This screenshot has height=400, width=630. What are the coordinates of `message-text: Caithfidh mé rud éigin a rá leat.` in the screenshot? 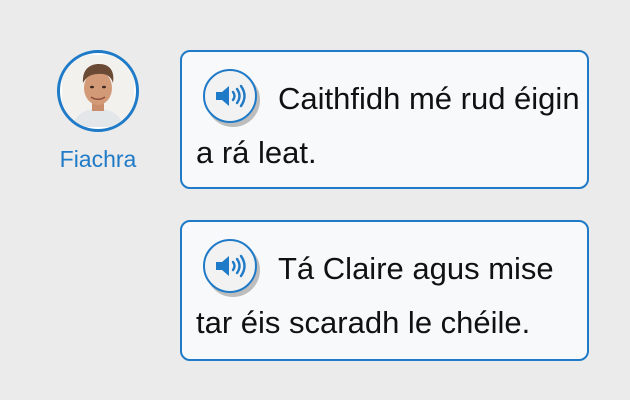 It's located at (388, 125).